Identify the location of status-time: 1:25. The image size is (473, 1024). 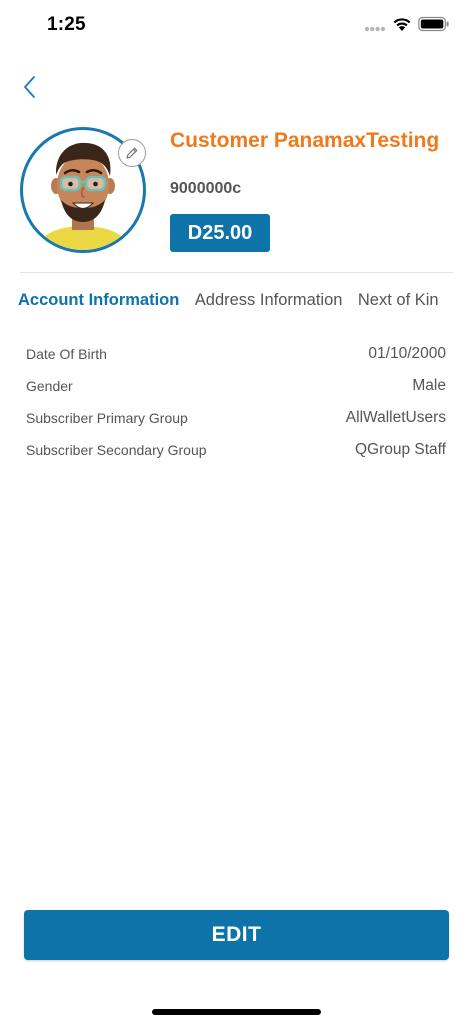
(66, 24).